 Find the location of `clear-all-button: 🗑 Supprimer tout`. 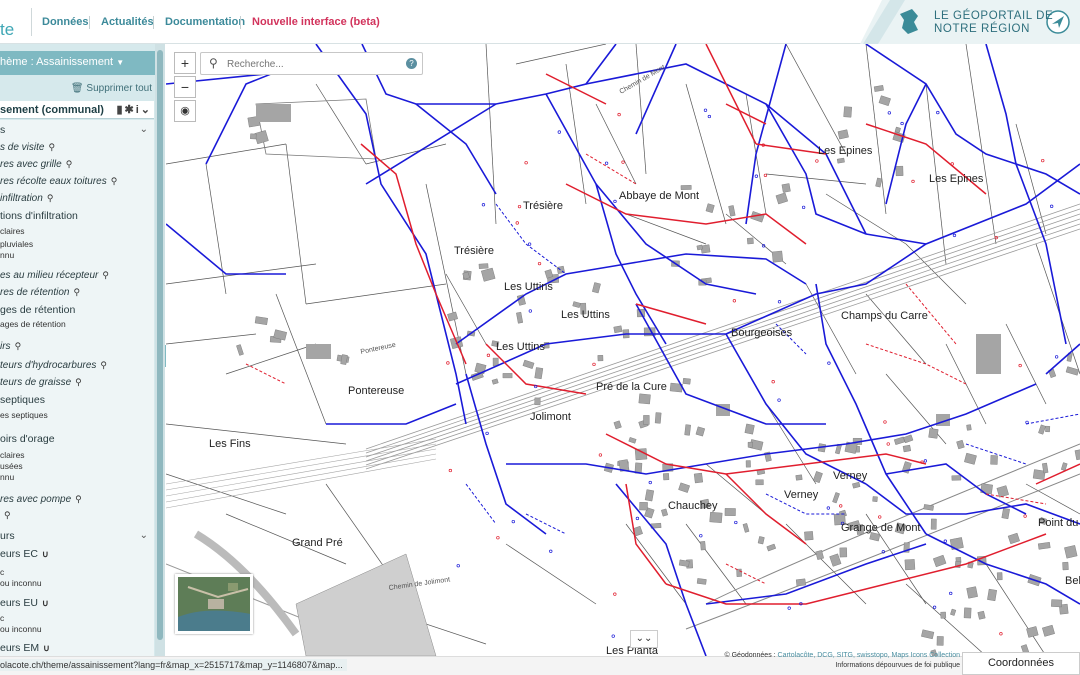

clear-all-button: 🗑 Supprimer tout is located at coordinates (111, 88).